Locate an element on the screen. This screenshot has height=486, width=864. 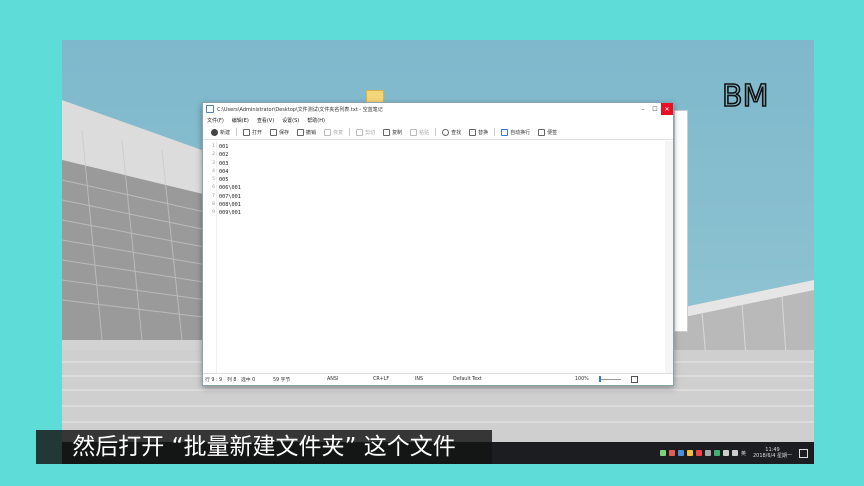
toolbar: 新建 打开 保存 撤销 恢复 剪切 复制 粘贴 查找 替换 自动换行 便签 is located at coordinates (438, 132).